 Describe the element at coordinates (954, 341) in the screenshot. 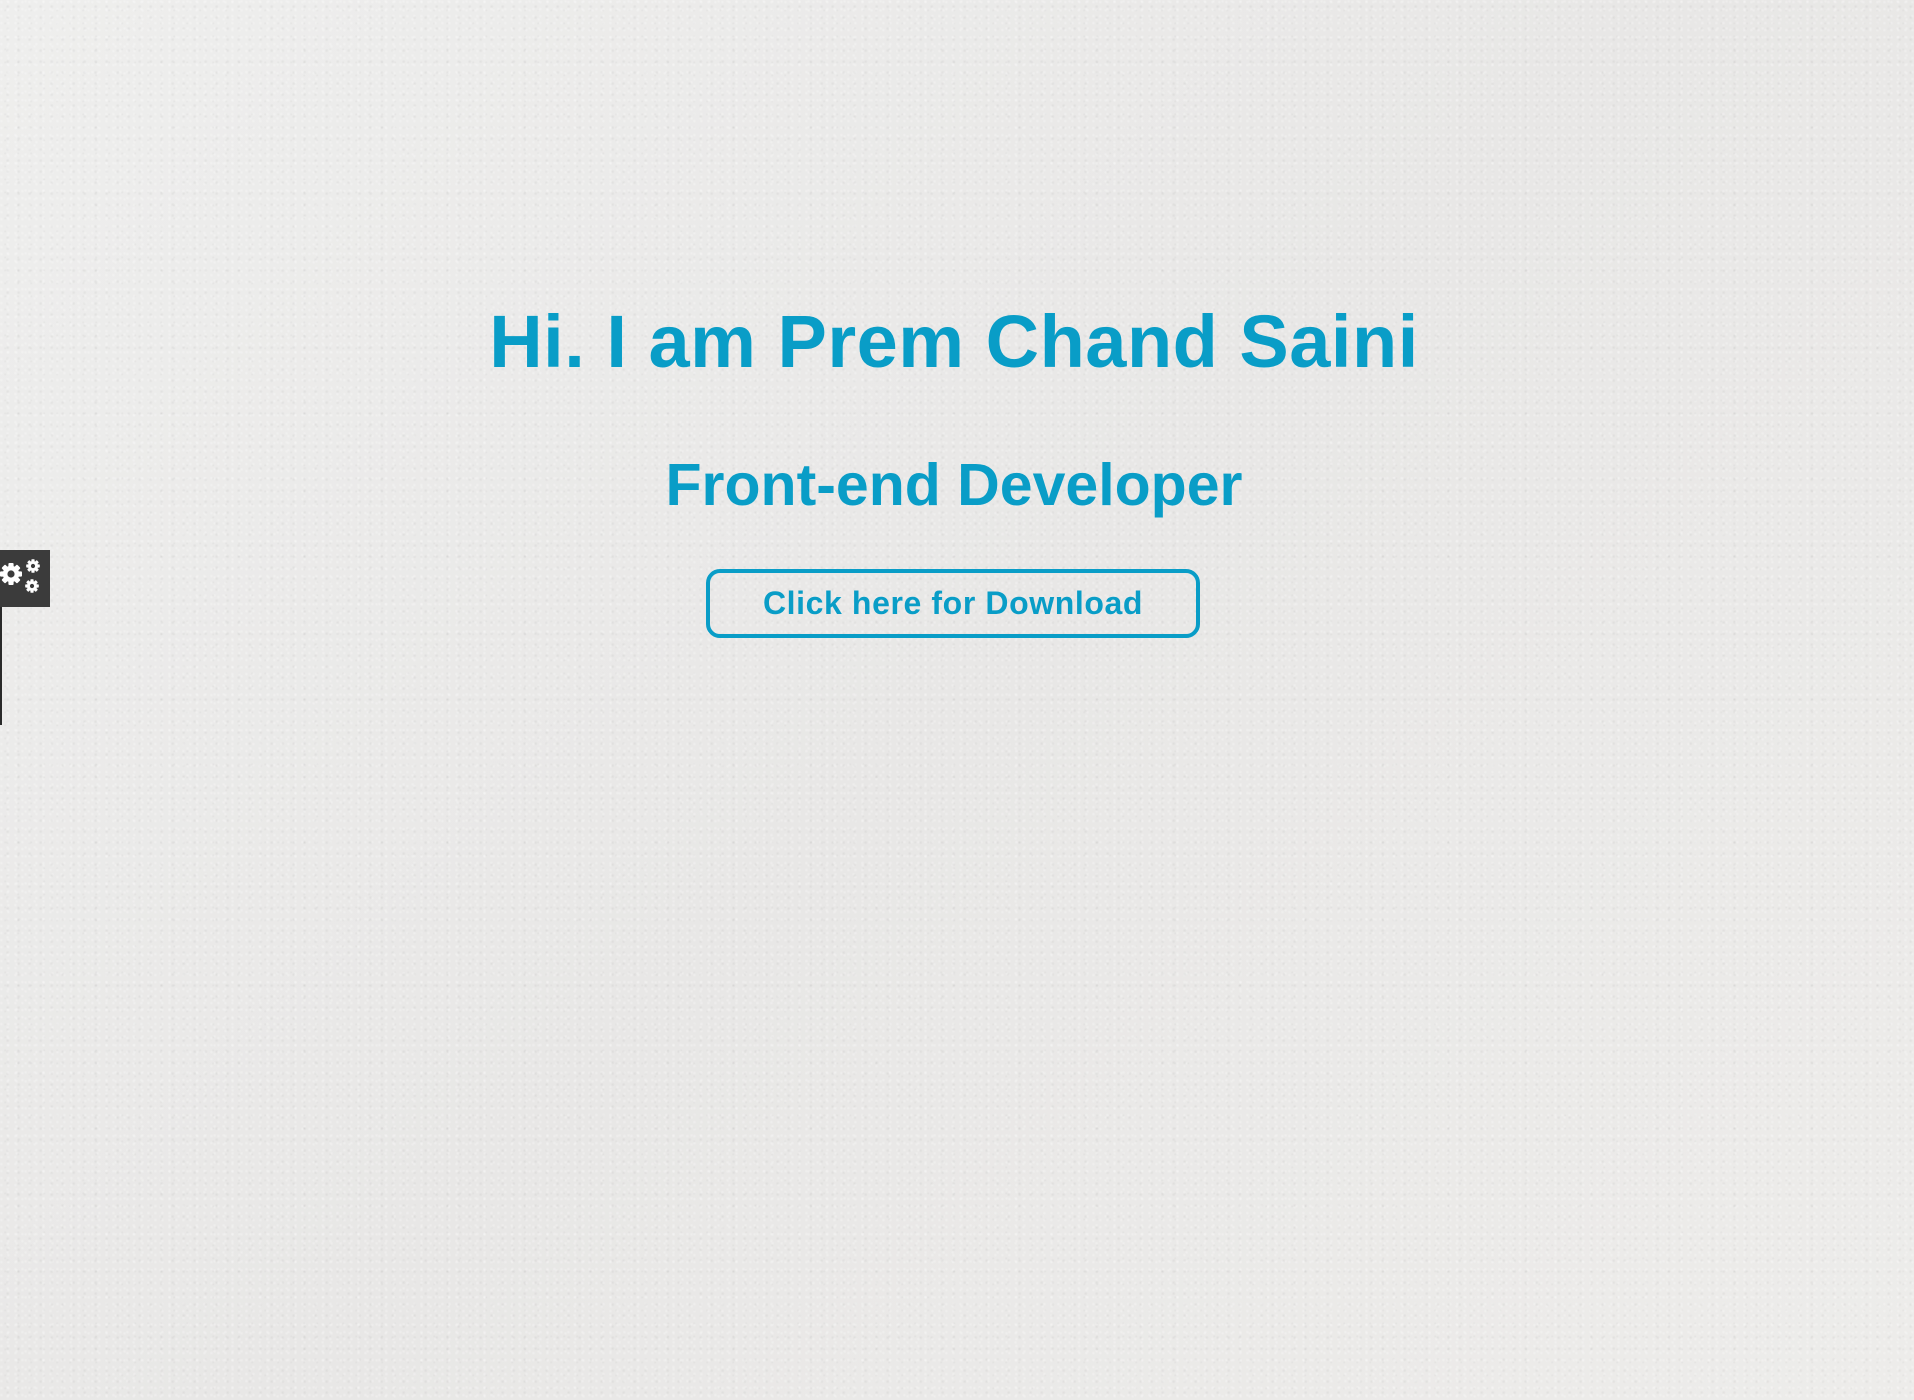

I see `hero-name-heading: Hi. I am Prem Chand Saini` at that location.